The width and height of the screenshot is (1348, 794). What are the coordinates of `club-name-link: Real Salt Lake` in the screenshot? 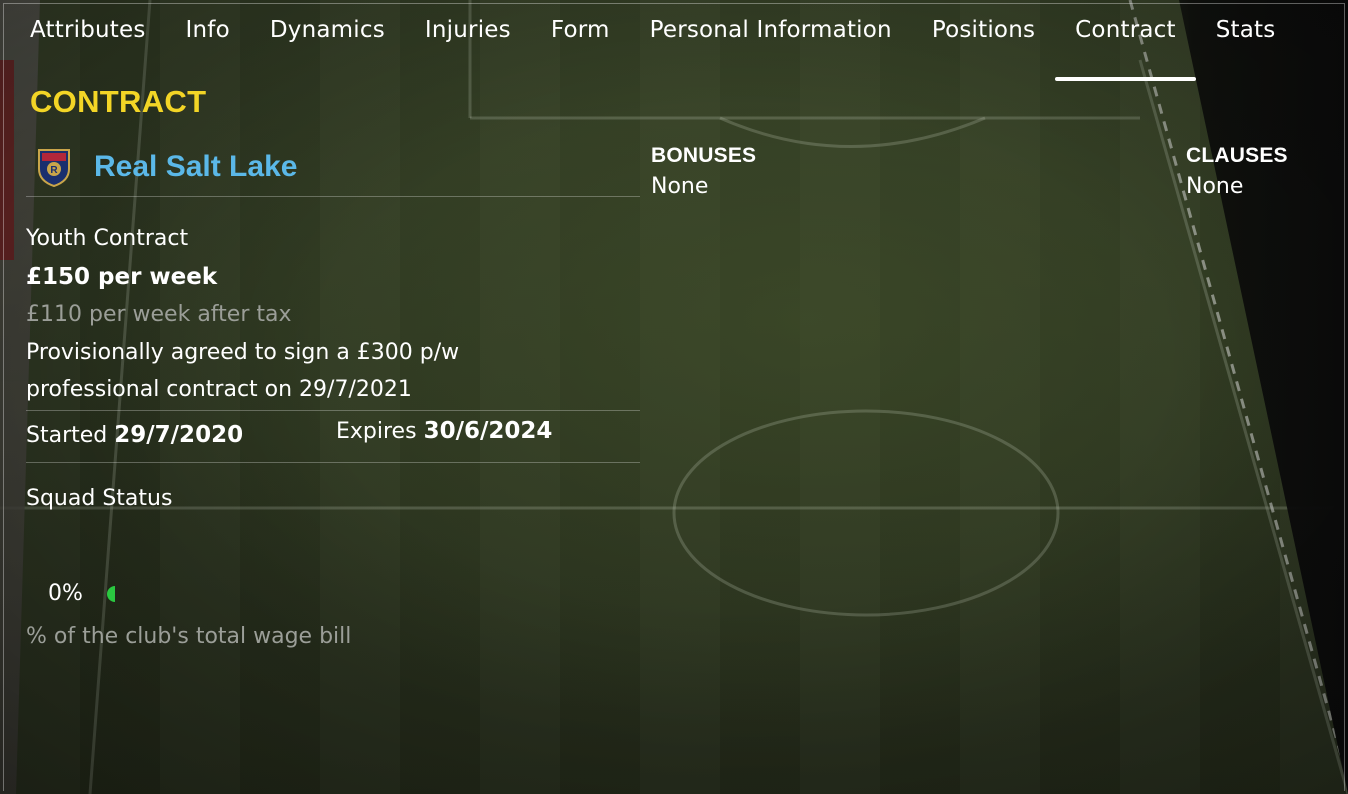 It's located at (195, 167).